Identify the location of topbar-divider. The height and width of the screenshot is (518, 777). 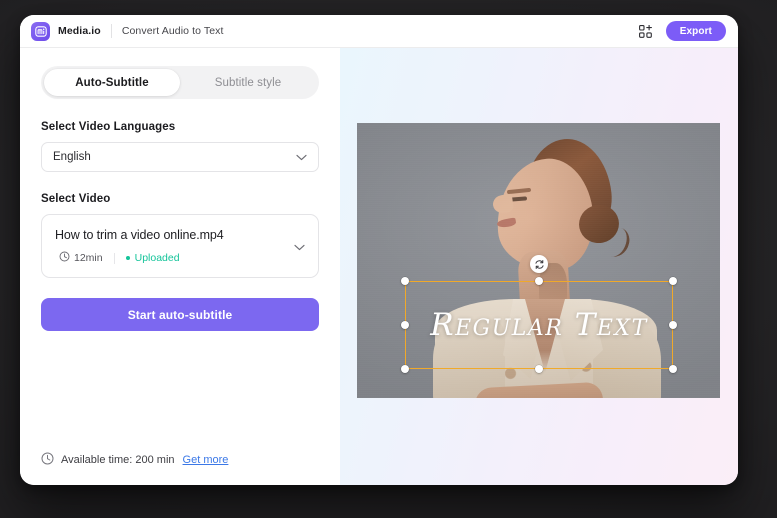
(111, 31).